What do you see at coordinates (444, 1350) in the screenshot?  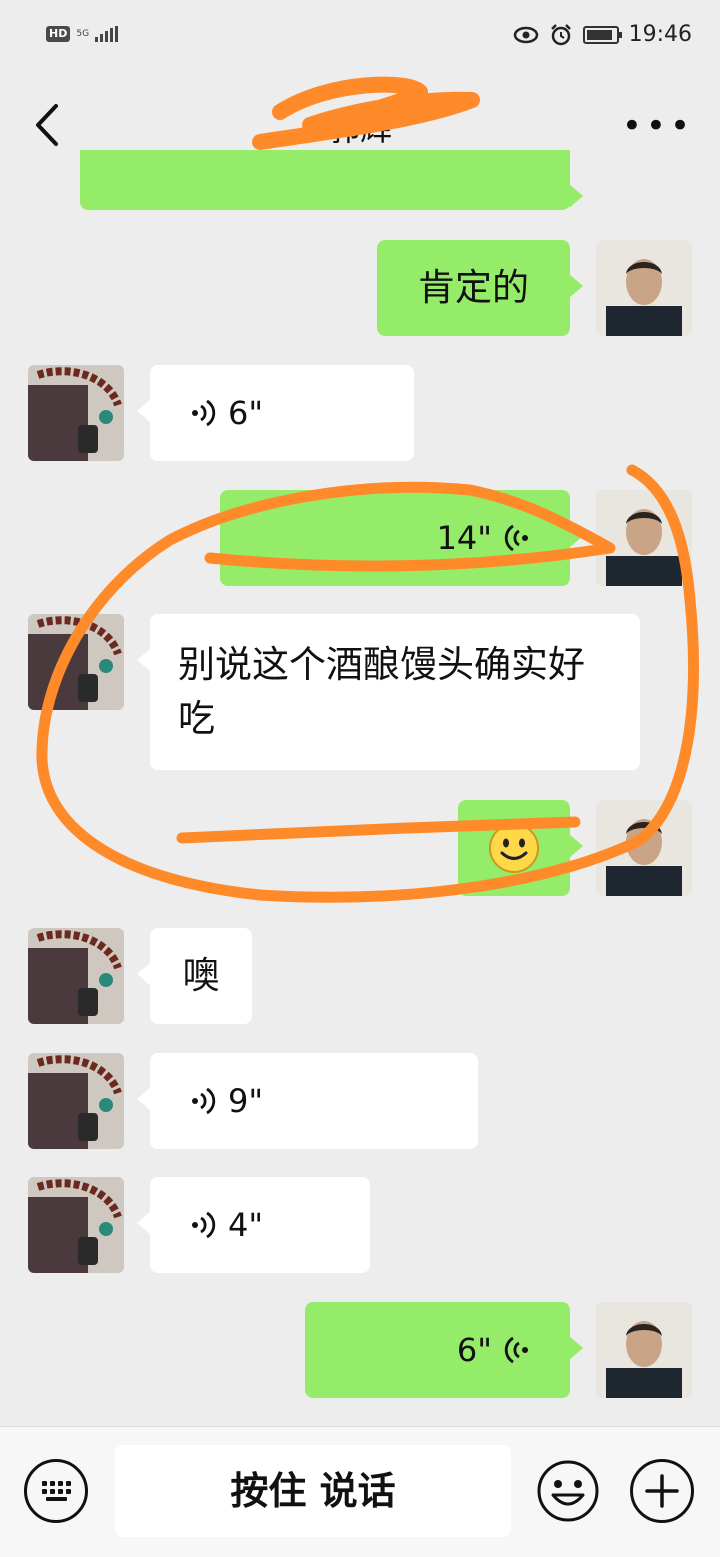 I see `sent-voice-message: 6"` at bounding box center [444, 1350].